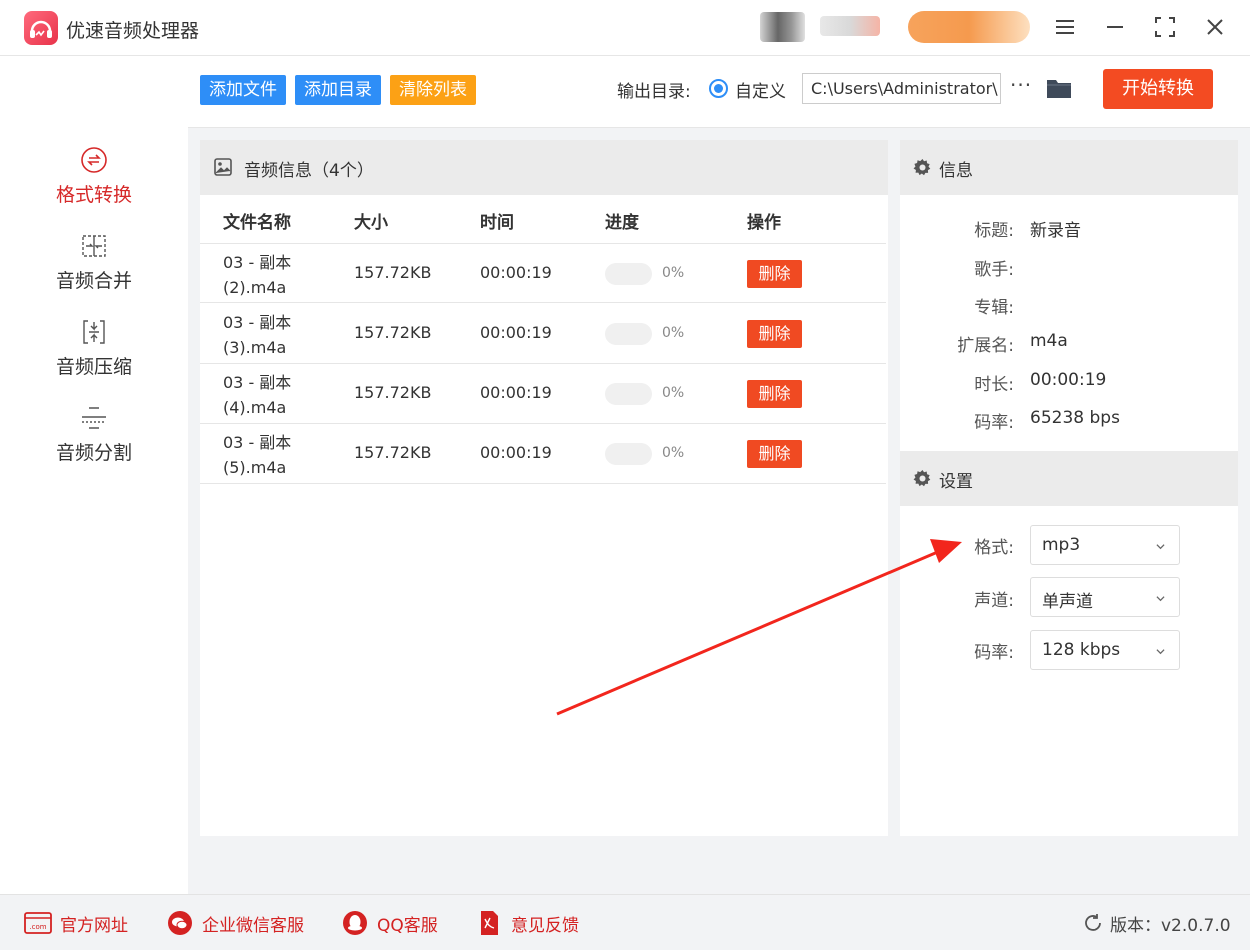 This screenshot has height=950, width=1250. What do you see at coordinates (1075, 418) in the screenshot?
I see `info-value-bitrate: 65238 bps` at bounding box center [1075, 418].